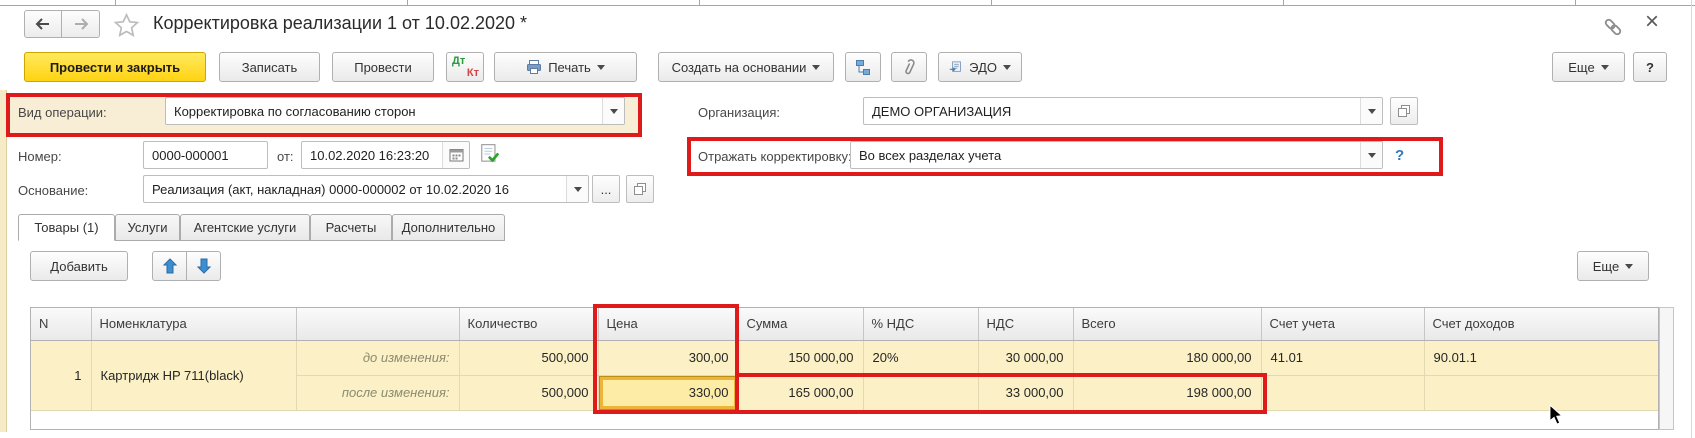 Image resolution: width=1695 pixels, height=438 pixels. I want to click on col-n: N, so click(61, 324).